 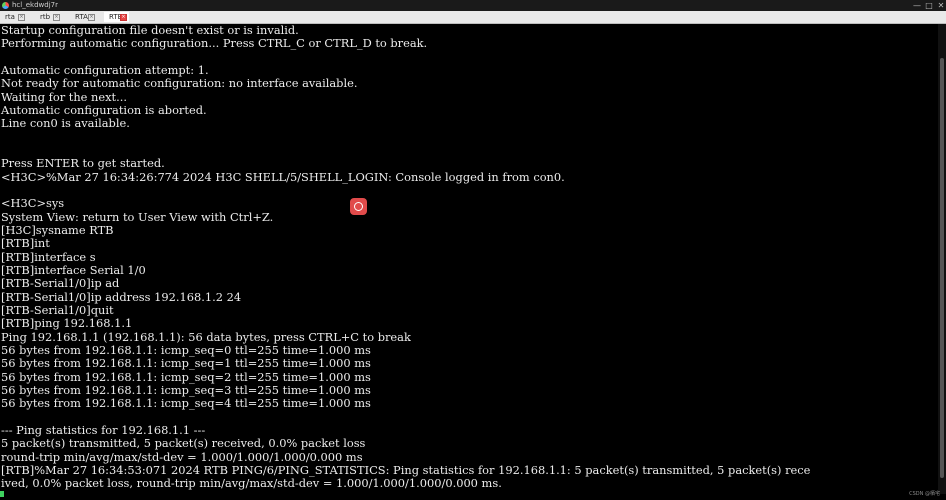 What do you see at coordinates (65, 123) in the screenshot?
I see `terminal-line: Line con0 is available.` at bounding box center [65, 123].